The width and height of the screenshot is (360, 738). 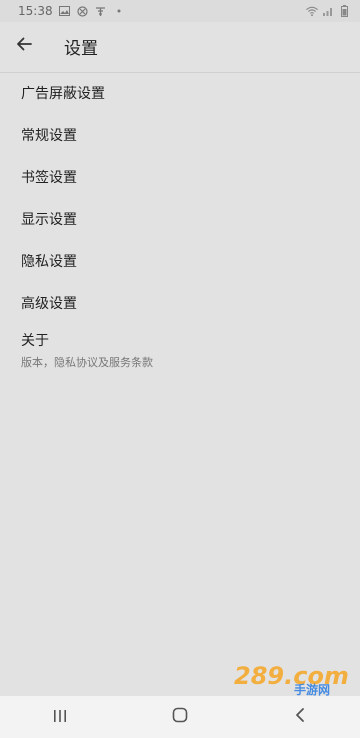 What do you see at coordinates (63, 94) in the screenshot?
I see `menu-item-label: 广告屏蔽设置` at bounding box center [63, 94].